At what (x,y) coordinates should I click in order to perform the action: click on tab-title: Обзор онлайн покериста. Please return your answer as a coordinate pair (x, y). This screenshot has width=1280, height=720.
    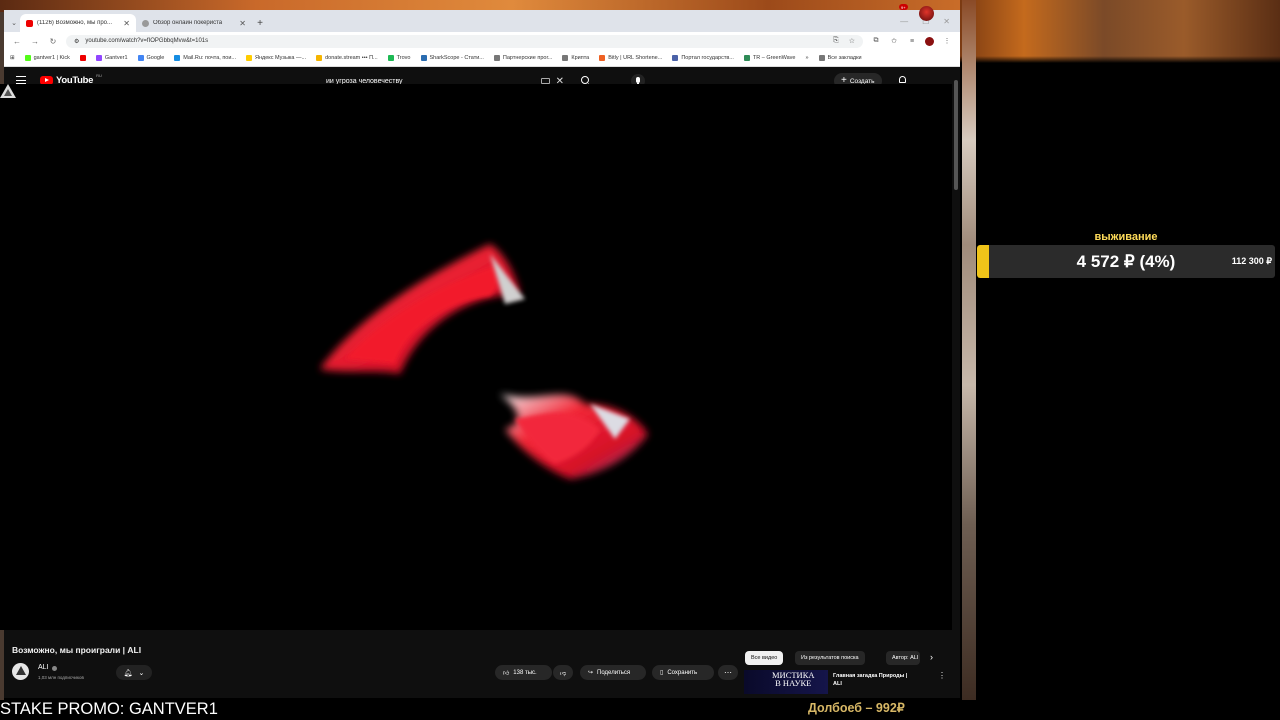
    Looking at the image, I should click on (188, 23).